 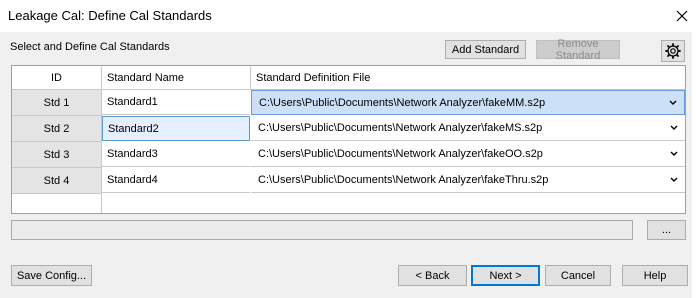 I want to click on standard-name-cell: Standard4, so click(x=176, y=180).